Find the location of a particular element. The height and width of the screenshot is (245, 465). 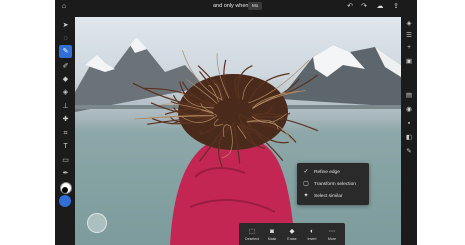

checkmark-icon: ✓ is located at coordinates (306, 172).